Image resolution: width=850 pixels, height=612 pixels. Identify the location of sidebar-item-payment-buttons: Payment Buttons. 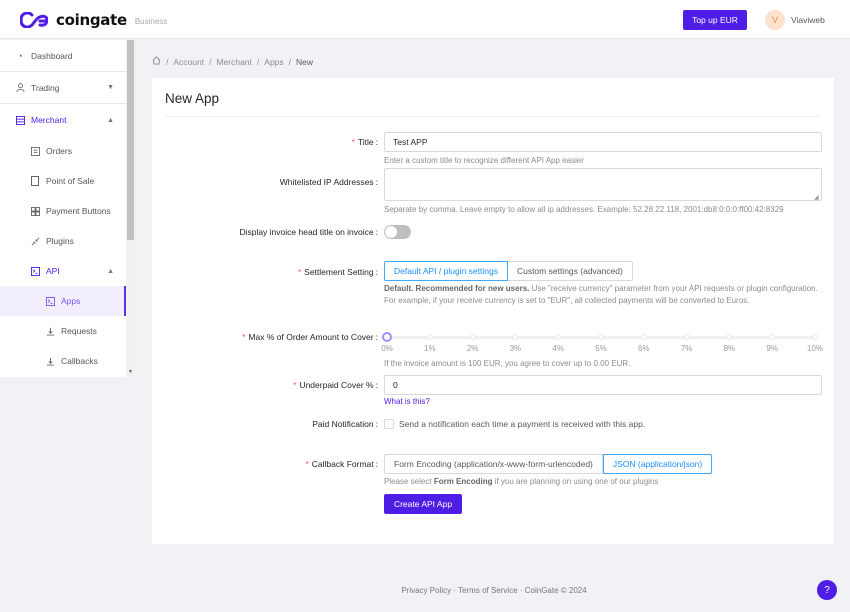
(63, 211).